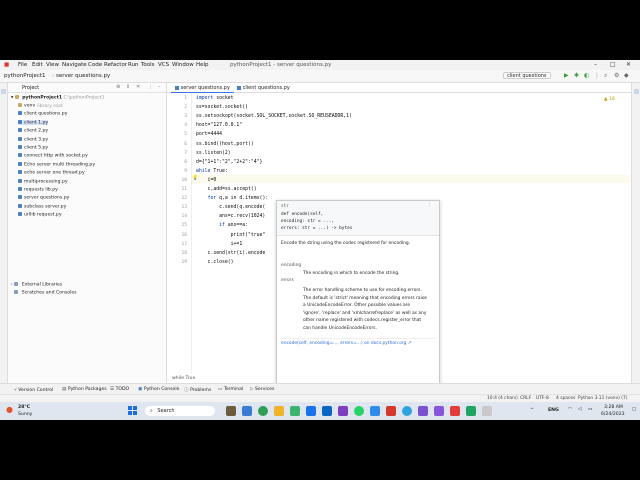 The width and height of the screenshot is (640, 480). Describe the element at coordinates (407, 411) in the screenshot. I see `app-icon-telegram` at that location.